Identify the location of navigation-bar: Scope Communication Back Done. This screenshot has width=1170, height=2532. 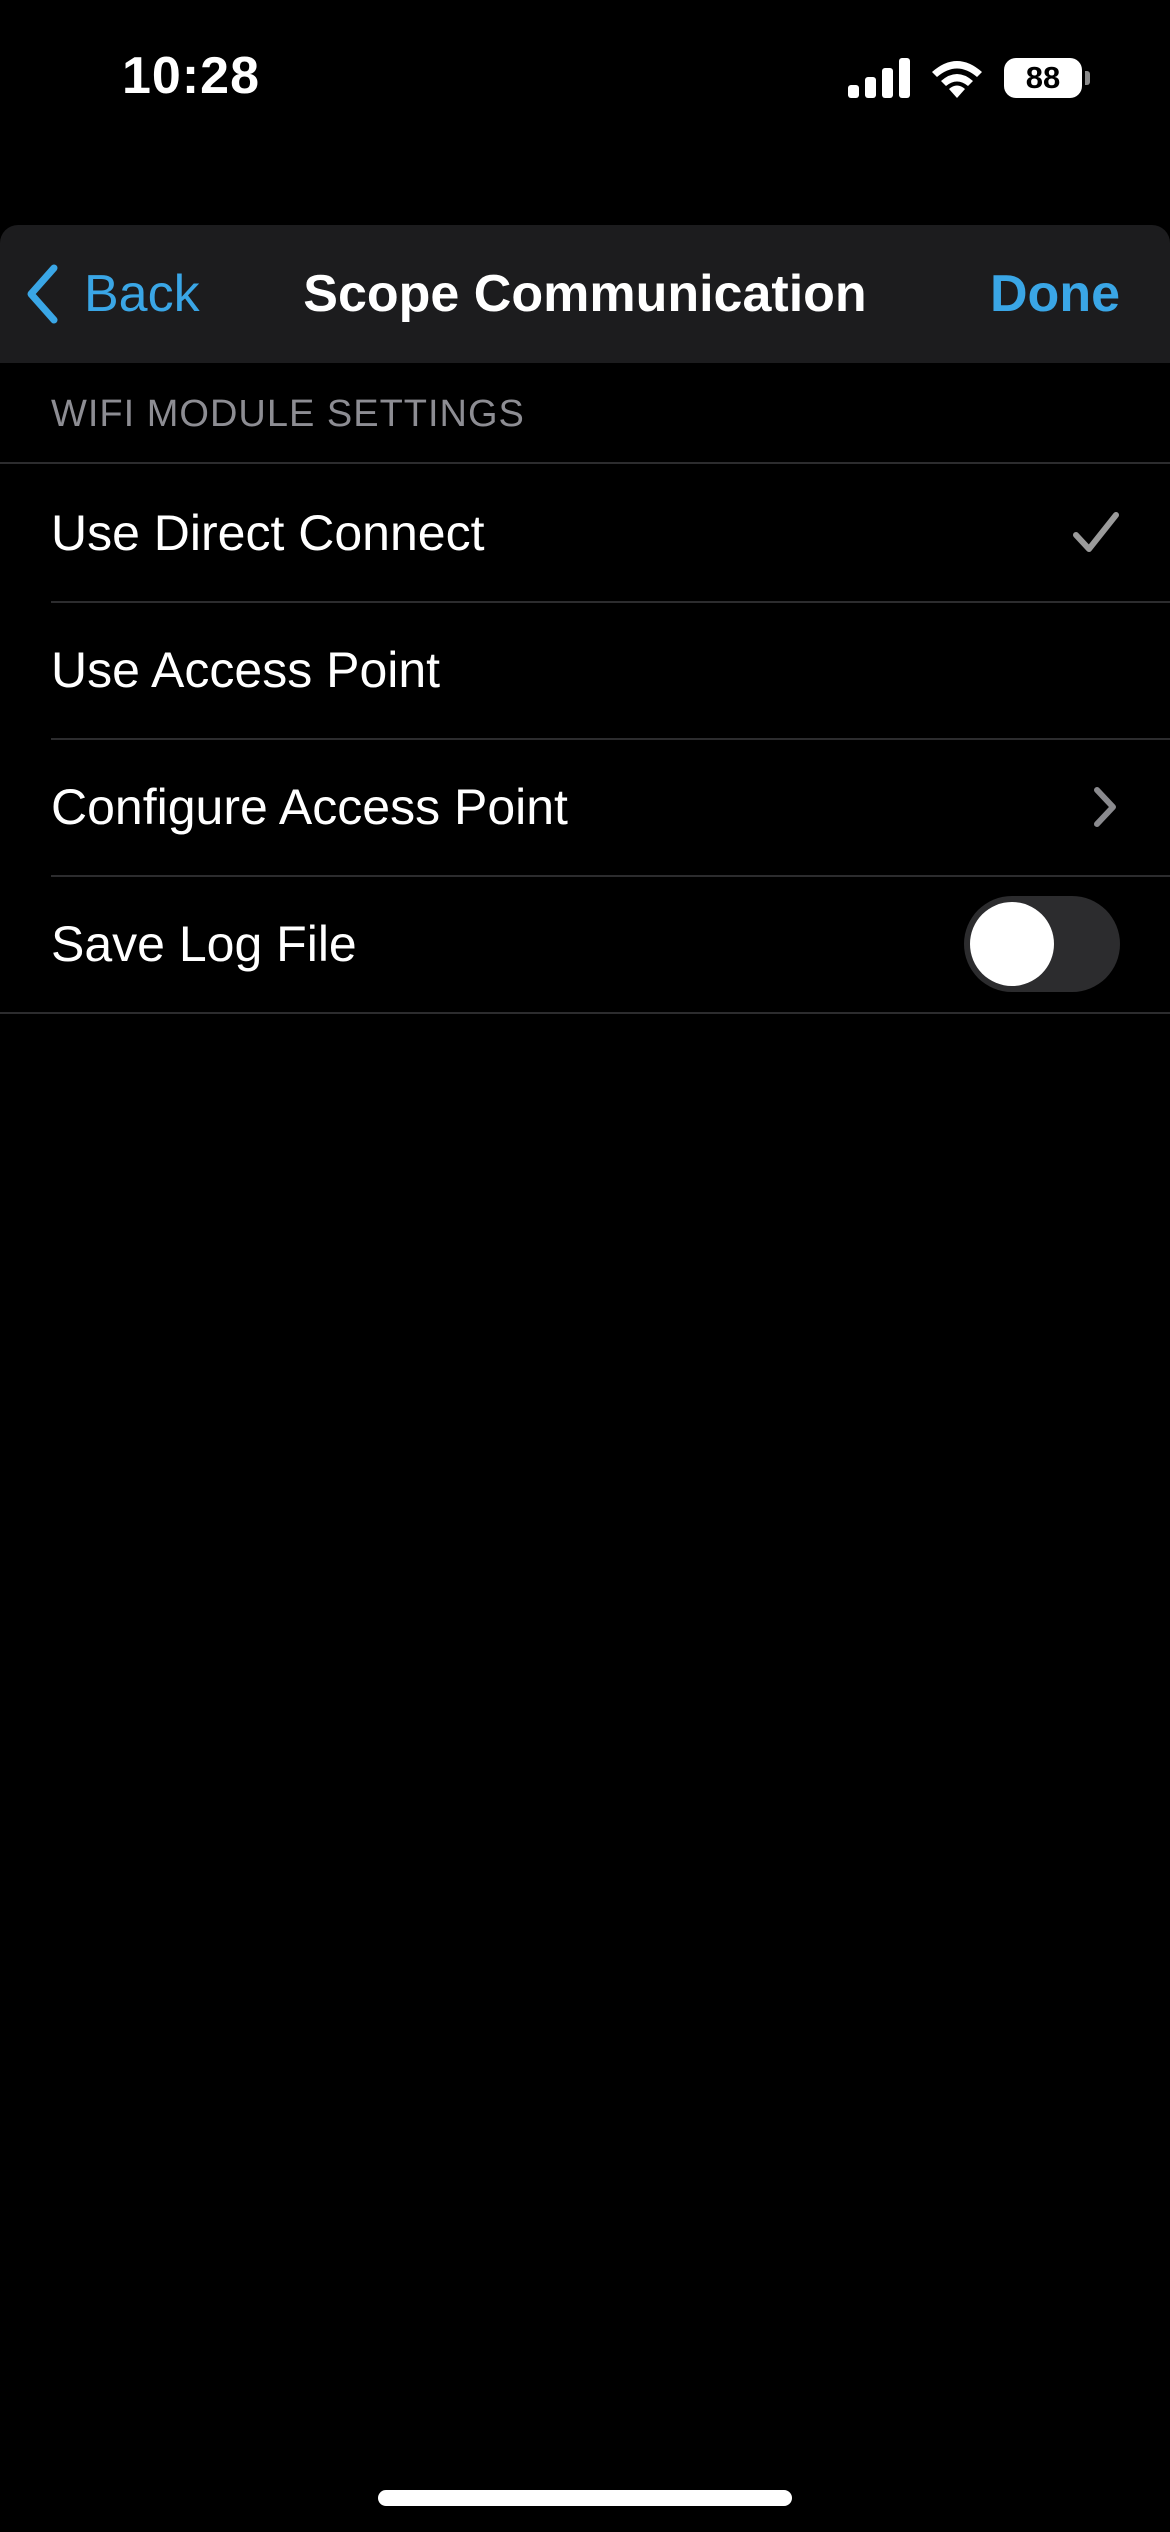
(585, 294).